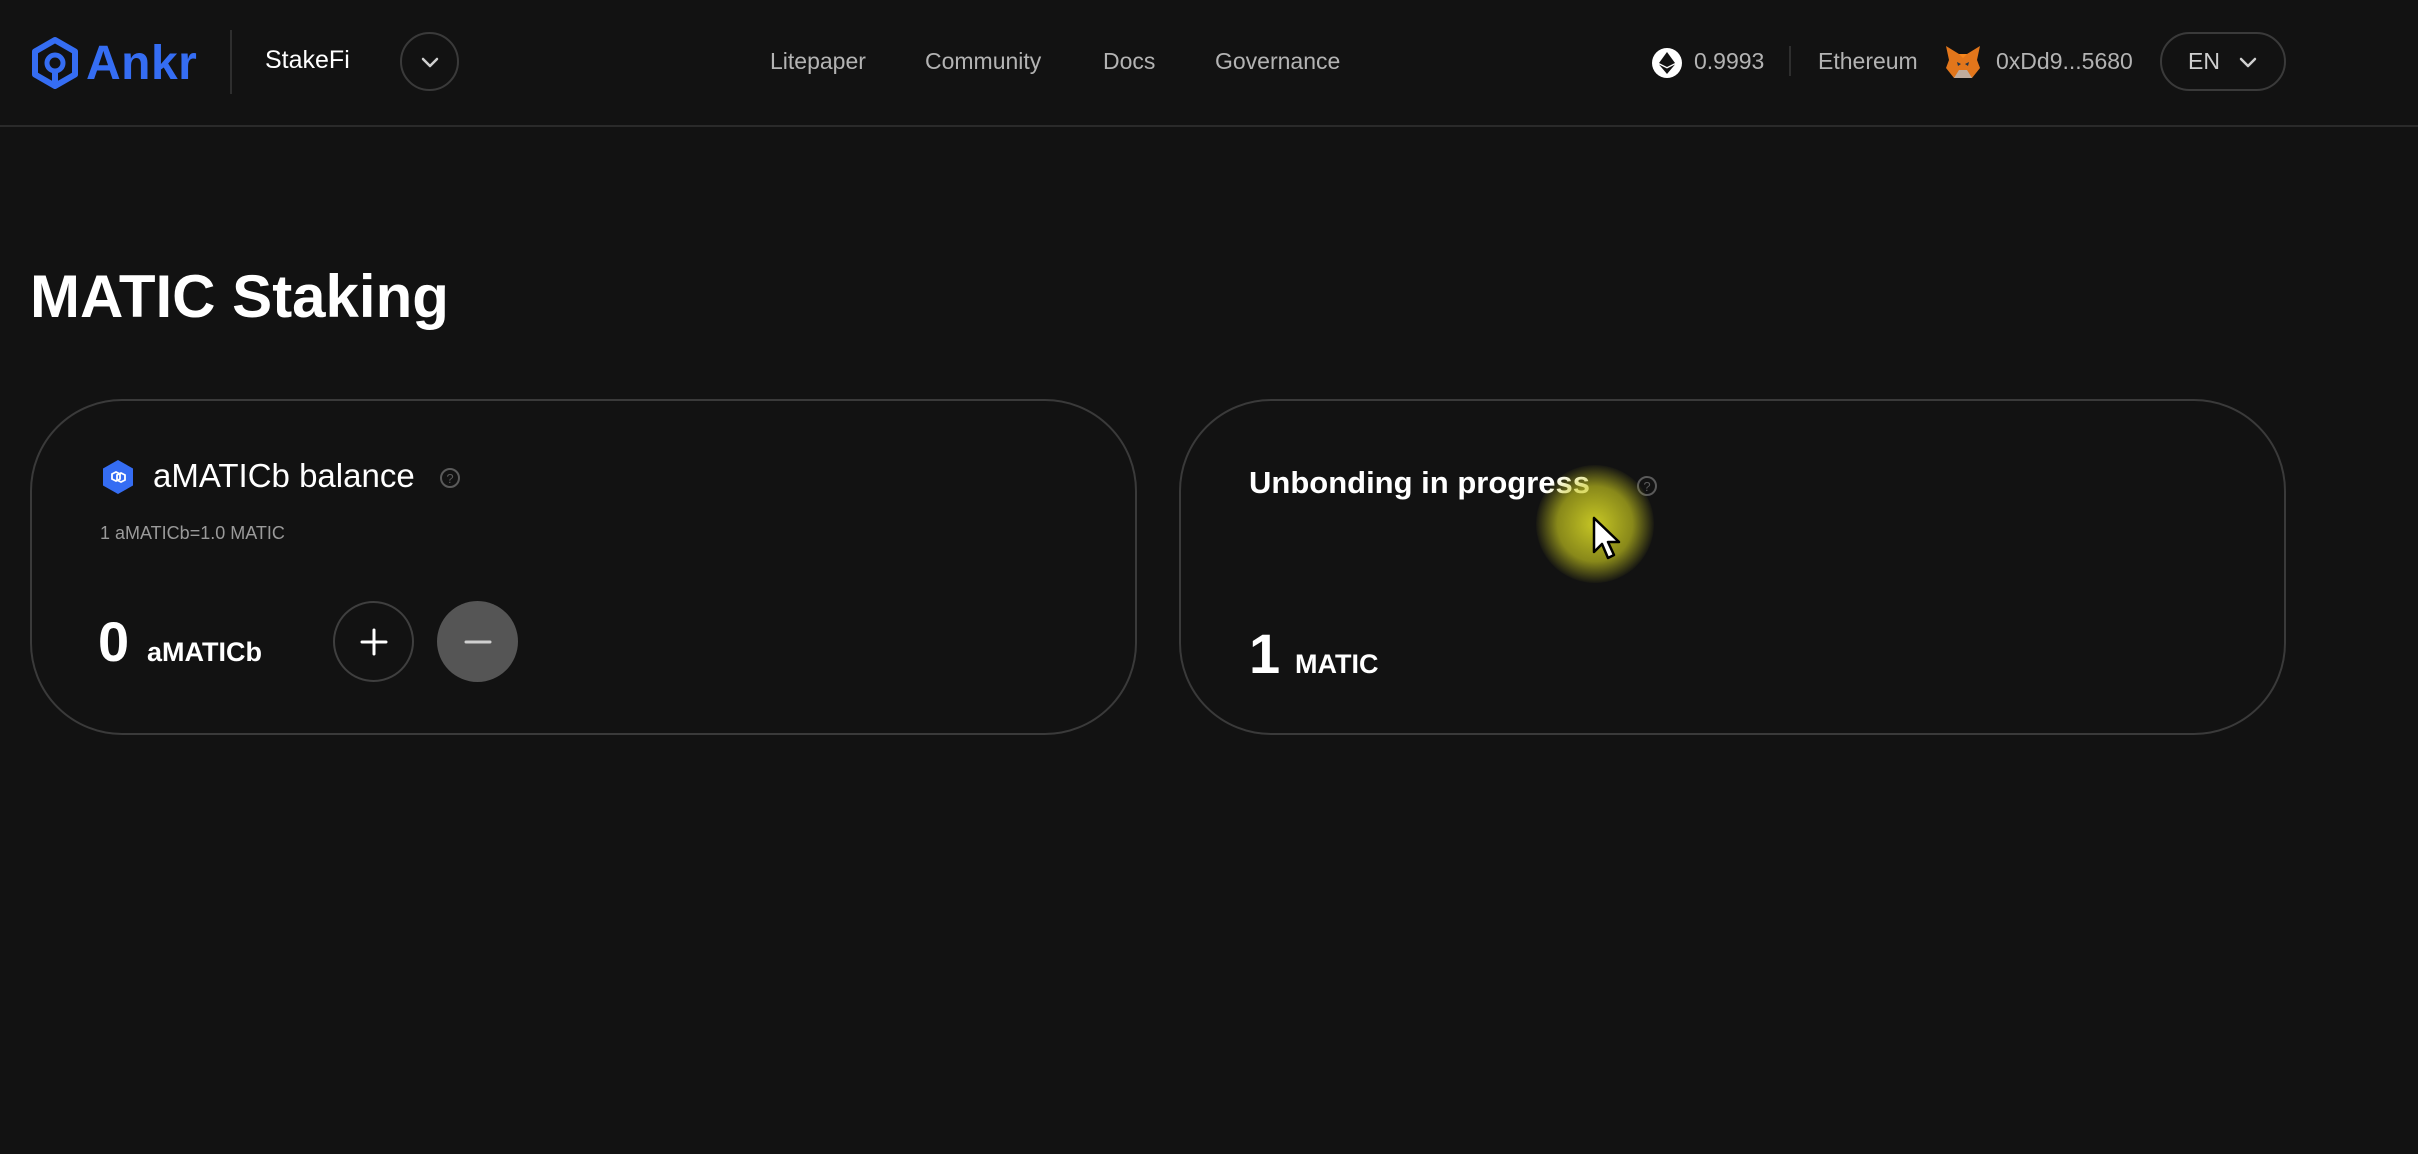  Describe the element at coordinates (55, 63) in the screenshot. I see `ankr-logo-icon` at that location.